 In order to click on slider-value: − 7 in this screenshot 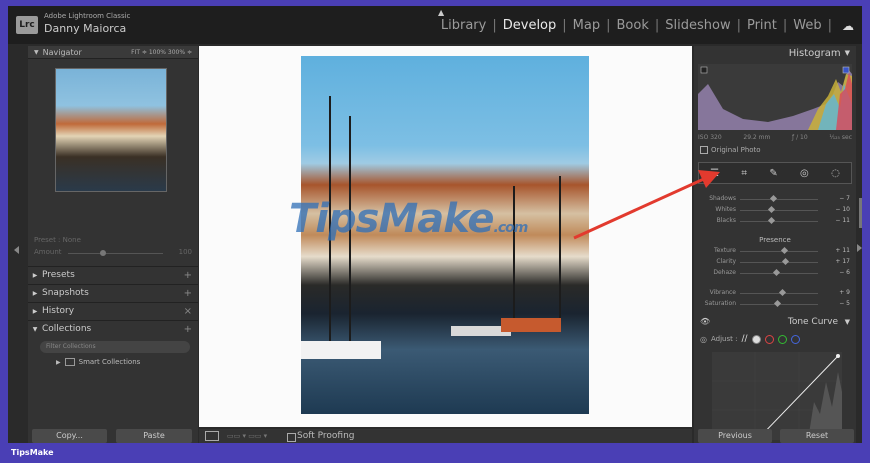, I will do `click(844, 198)`.